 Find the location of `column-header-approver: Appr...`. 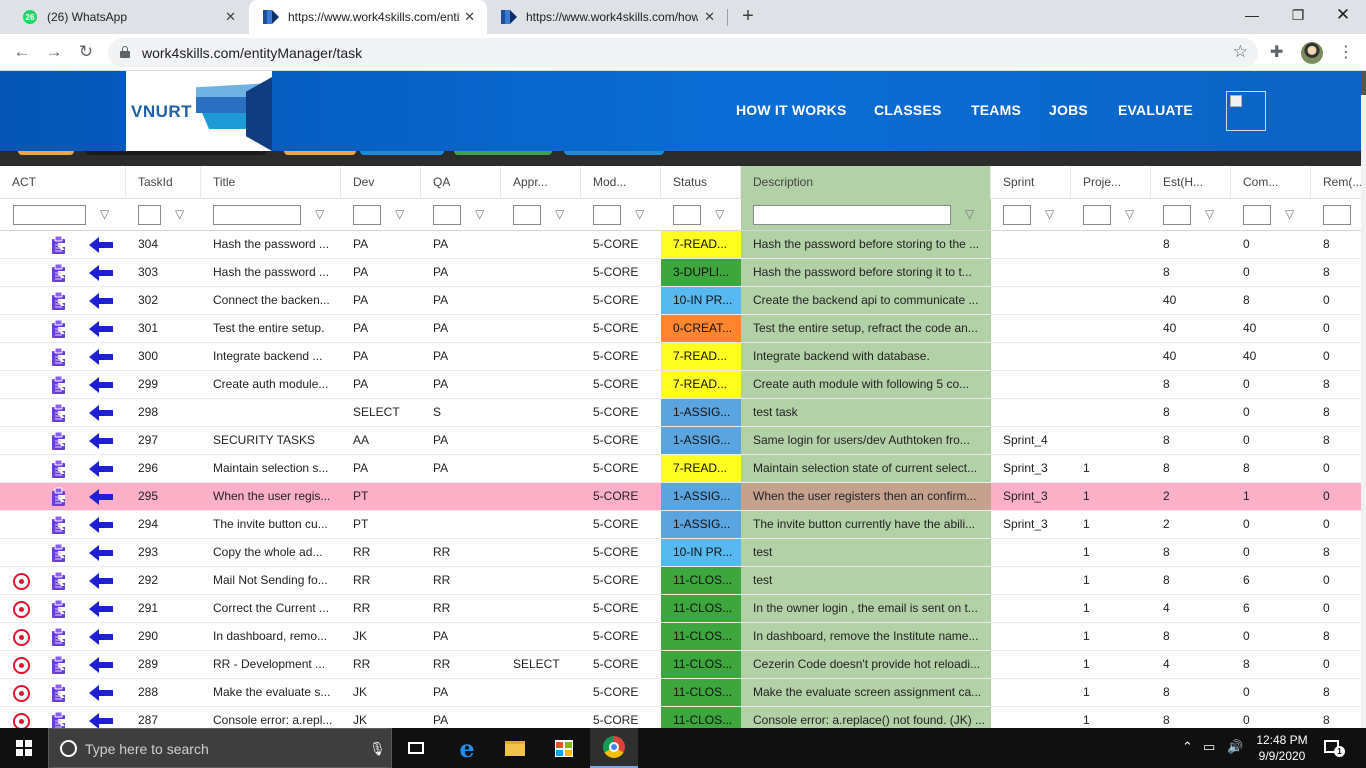

column-header-approver: Appr... is located at coordinates (541, 182).